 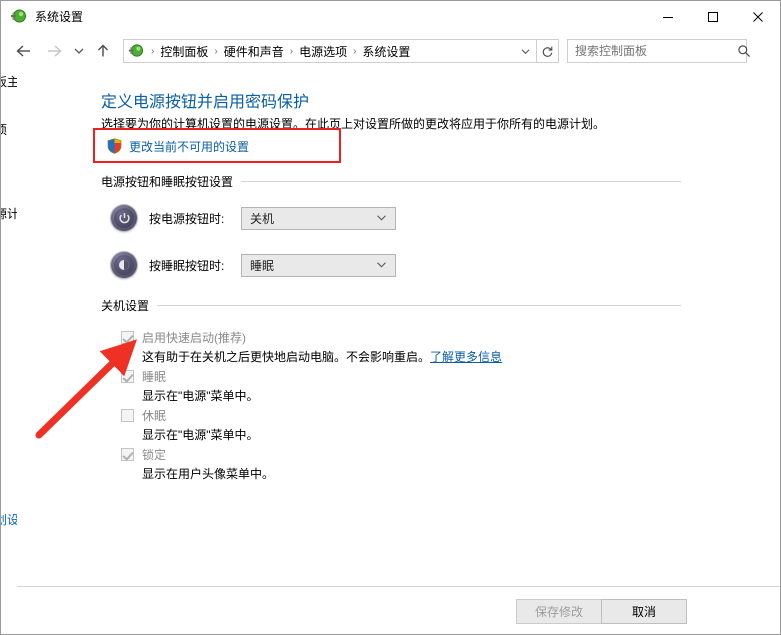 I want to click on hibernate-checkbox-row: 休眠, so click(x=143, y=415).